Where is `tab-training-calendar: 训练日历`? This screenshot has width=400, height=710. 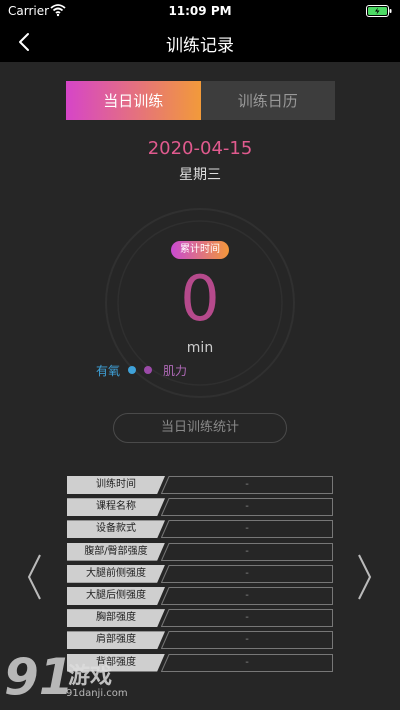 tab-training-calendar: 训练日历 is located at coordinates (267, 100).